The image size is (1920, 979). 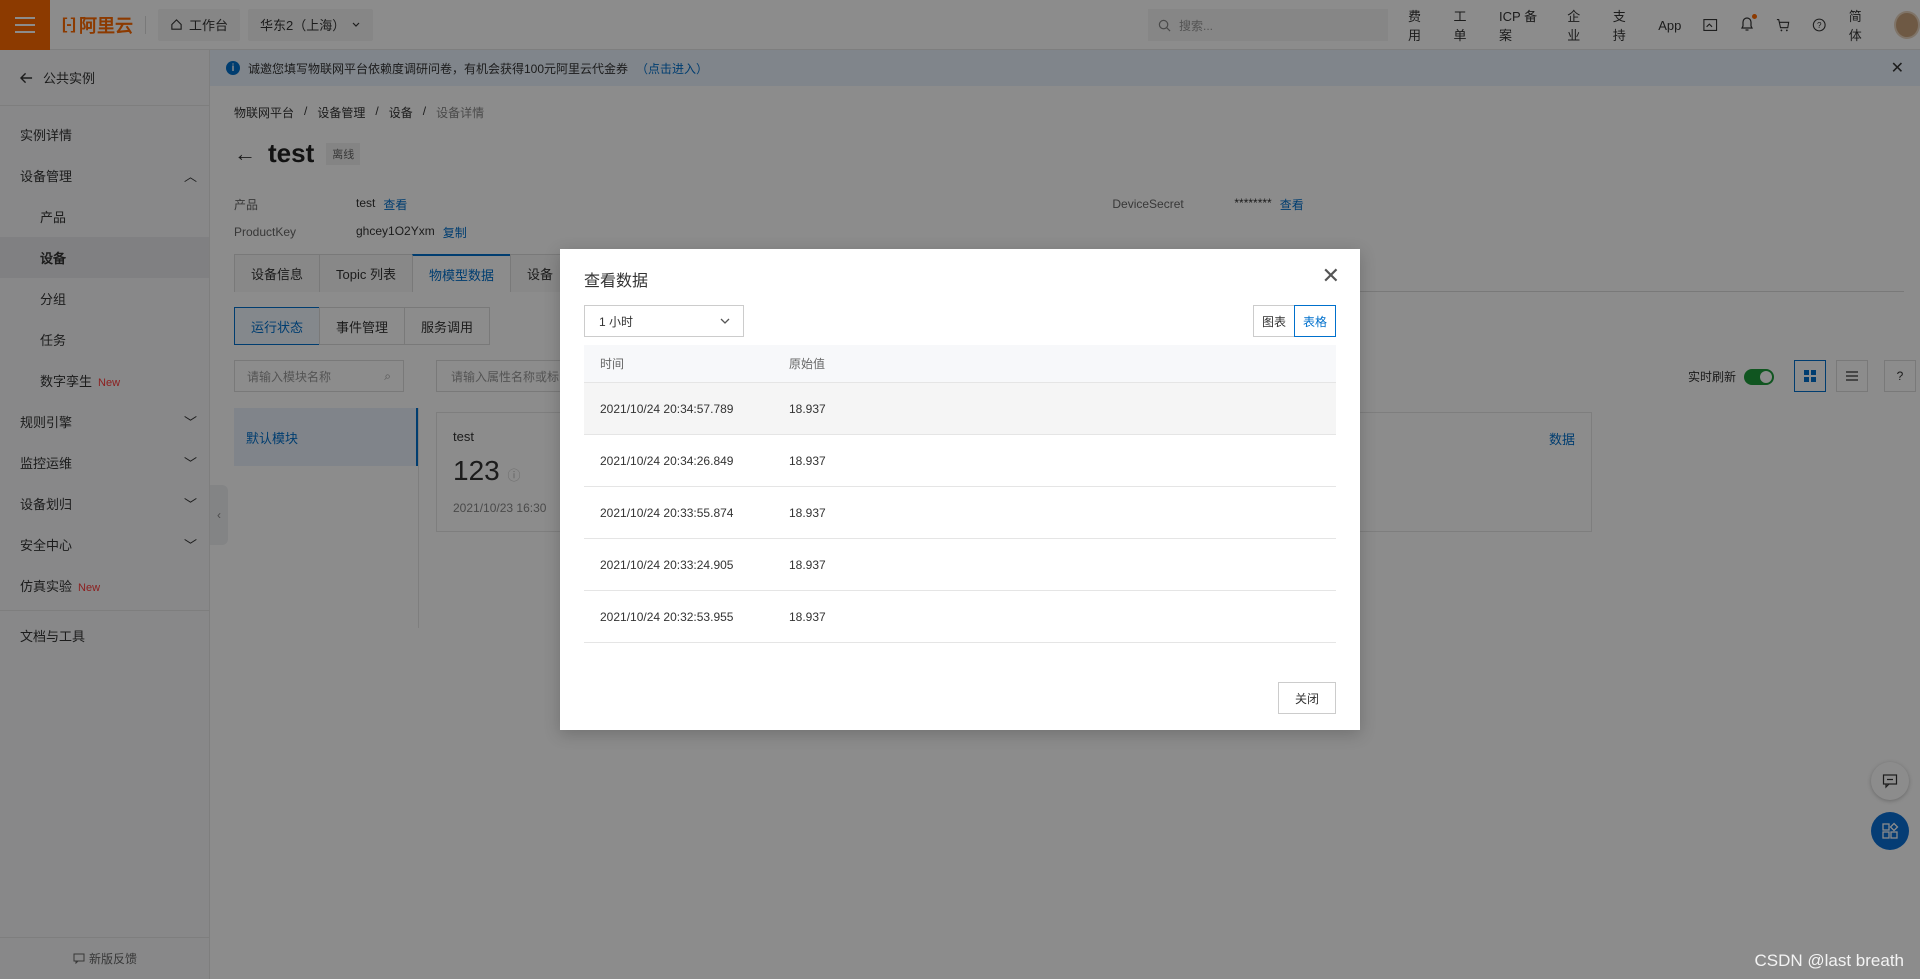 What do you see at coordinates (725, 321) in the screenshot?
I see `chevron-down-icon` at bounding box center [725, 321].